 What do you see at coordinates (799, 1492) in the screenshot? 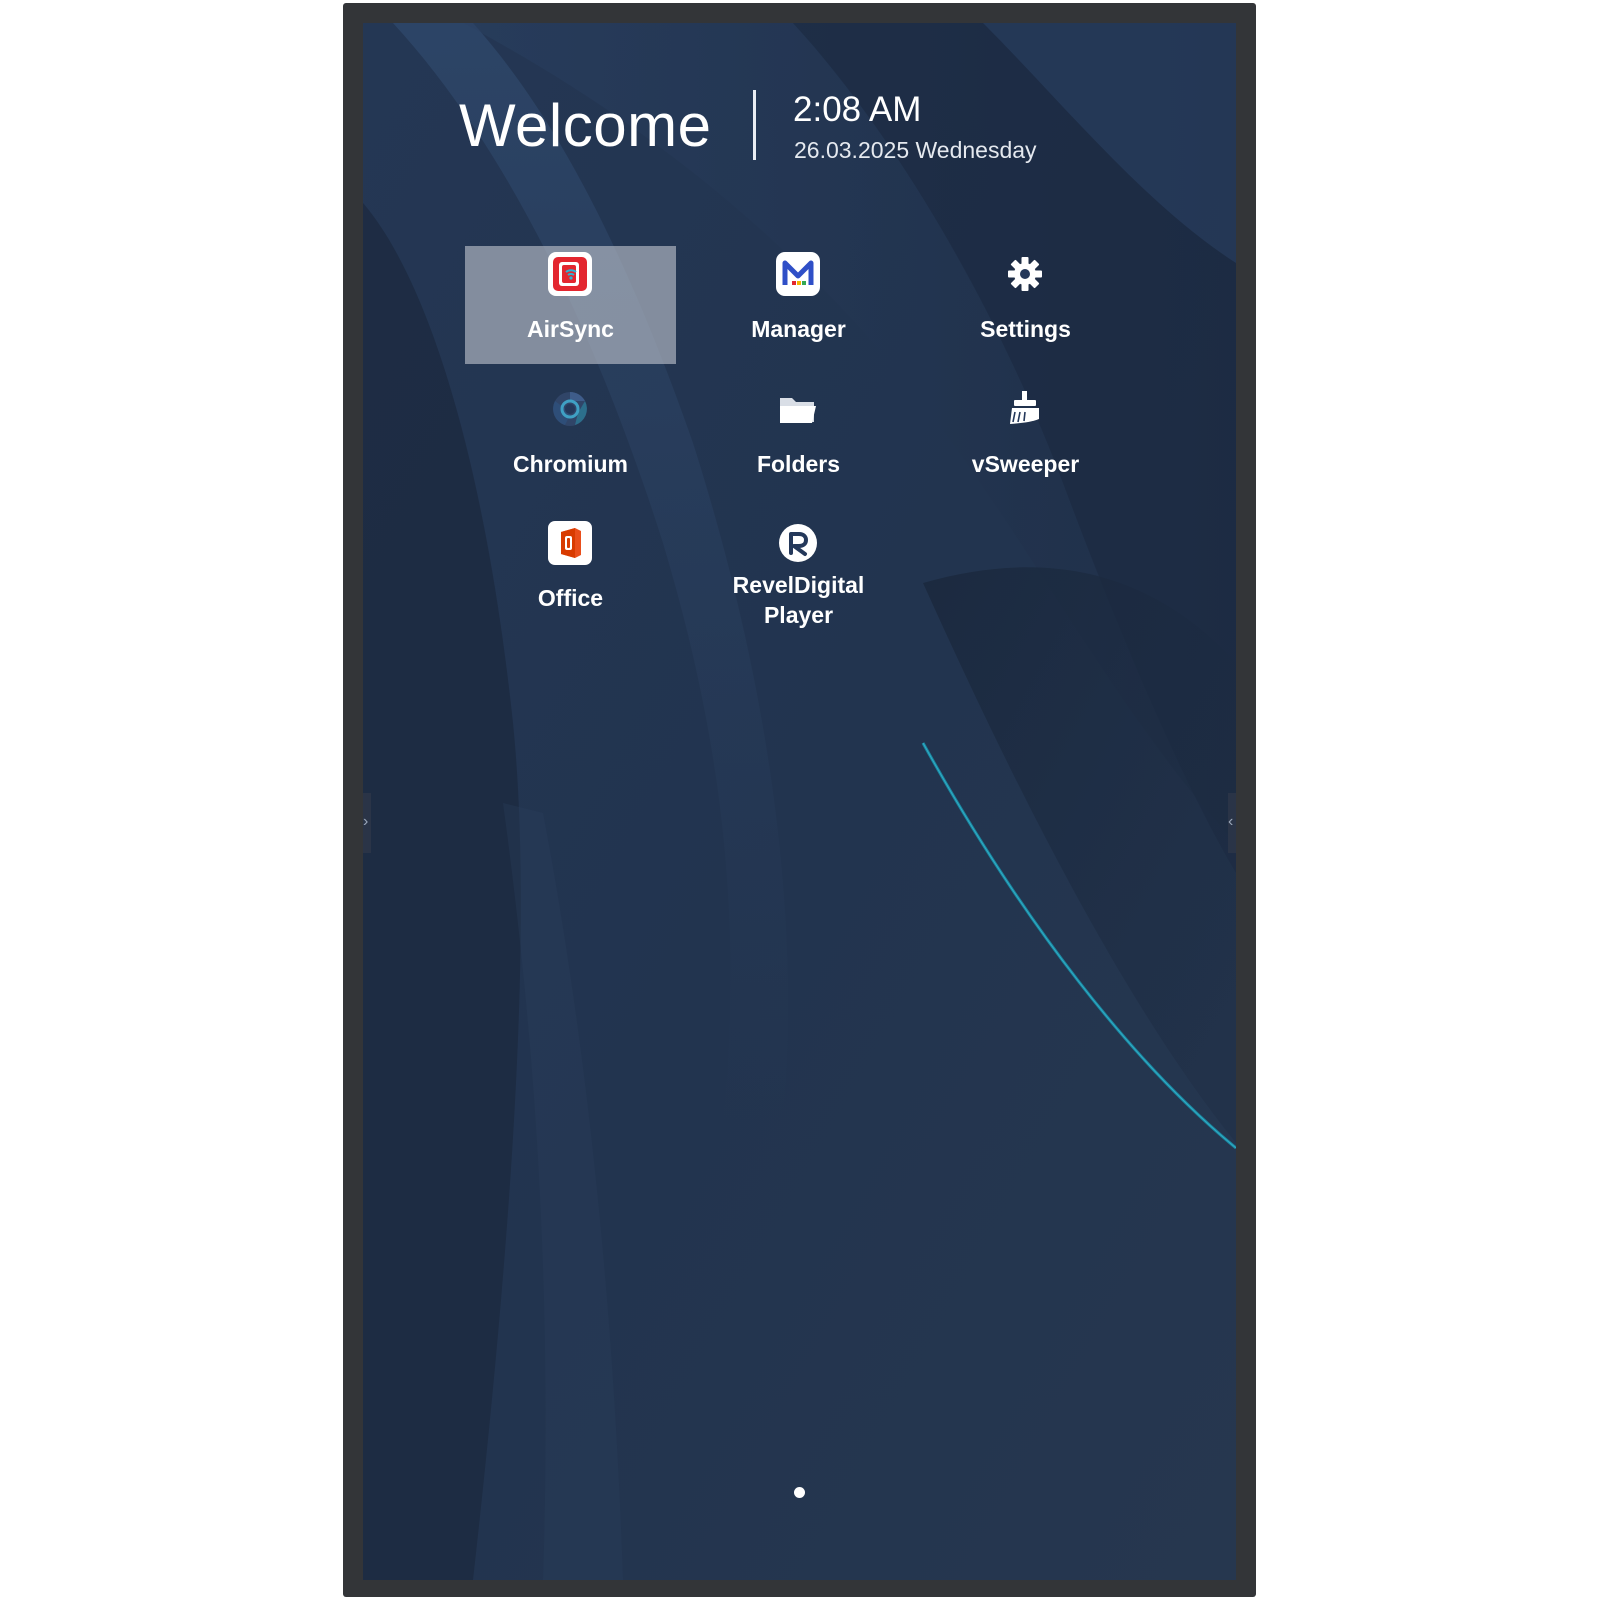
I see `page-indicator-dot` at bounding box center [799, 1492].